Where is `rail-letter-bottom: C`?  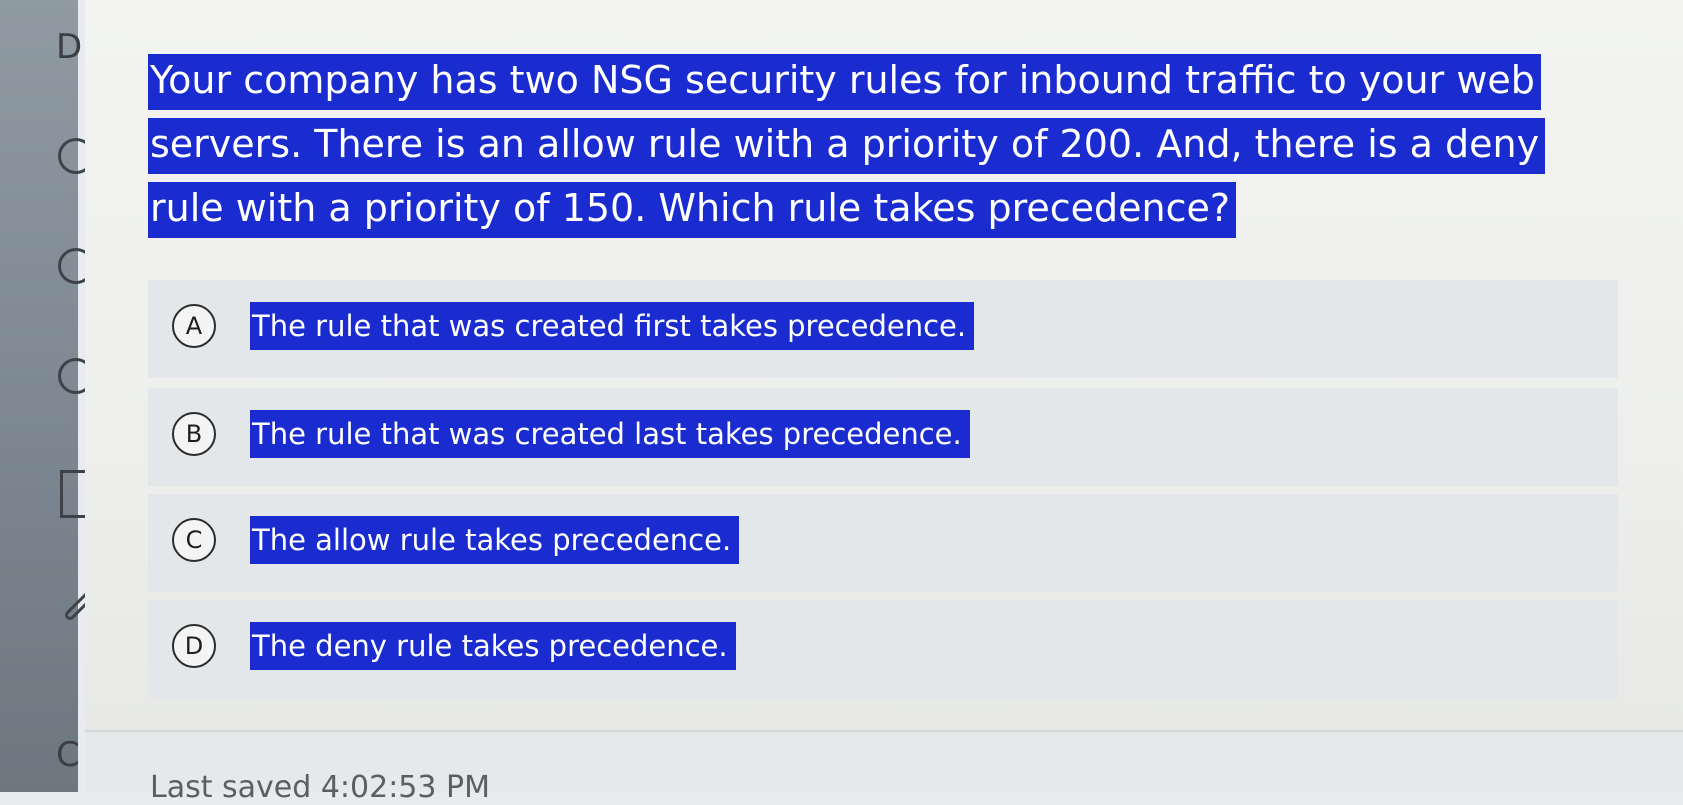 rail-letter-bottom: C is located at coordinates (68, 755).